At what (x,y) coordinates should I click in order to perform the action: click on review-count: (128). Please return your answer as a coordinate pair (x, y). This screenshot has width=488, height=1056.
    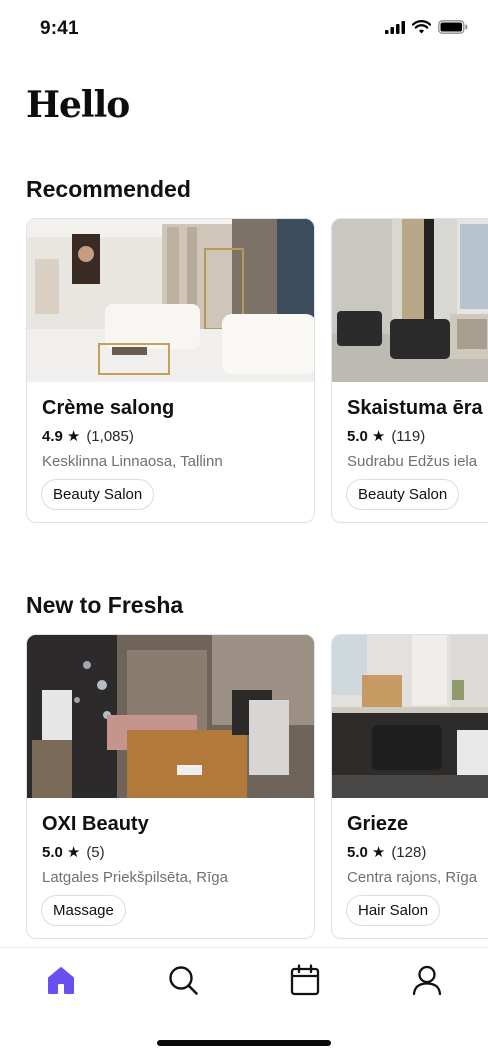
    Looking at the image, I should click on (409, 852).